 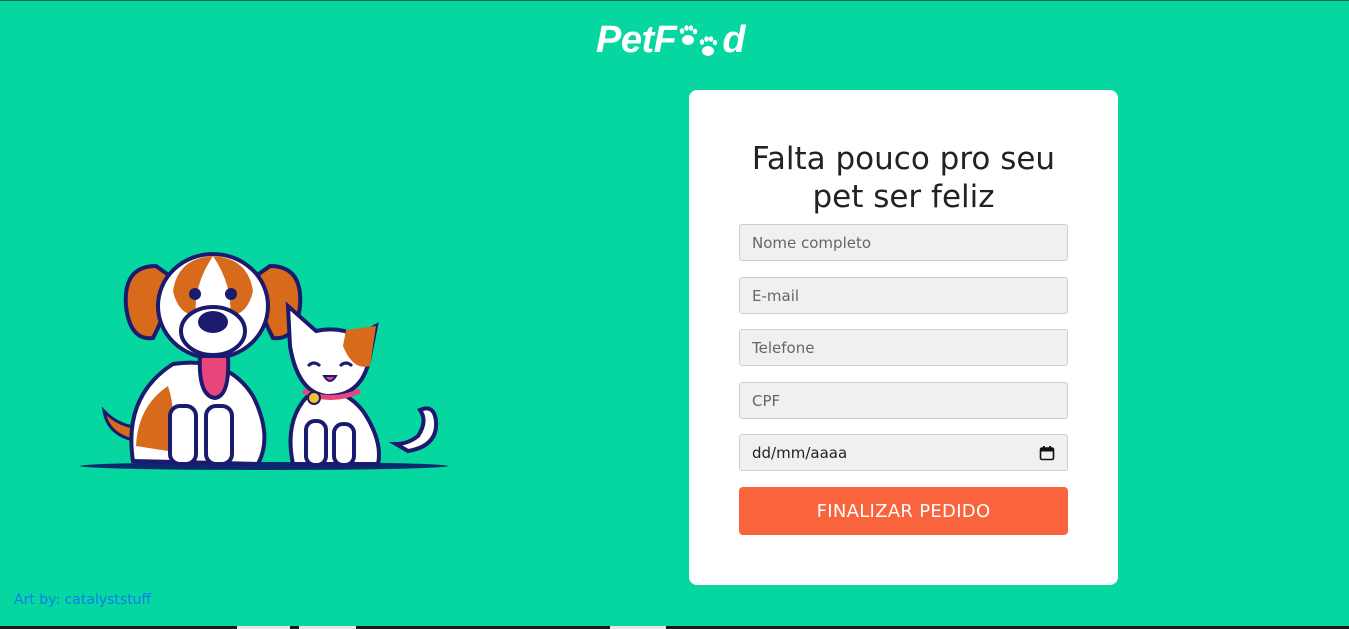 I want to click on logo-text-prefix: PetF, so click(x=636, y=40).